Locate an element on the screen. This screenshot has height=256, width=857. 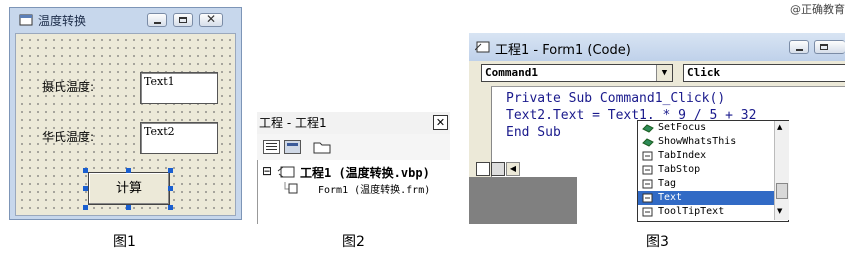
full-module-view-icon is located at coordinates (498, 169).